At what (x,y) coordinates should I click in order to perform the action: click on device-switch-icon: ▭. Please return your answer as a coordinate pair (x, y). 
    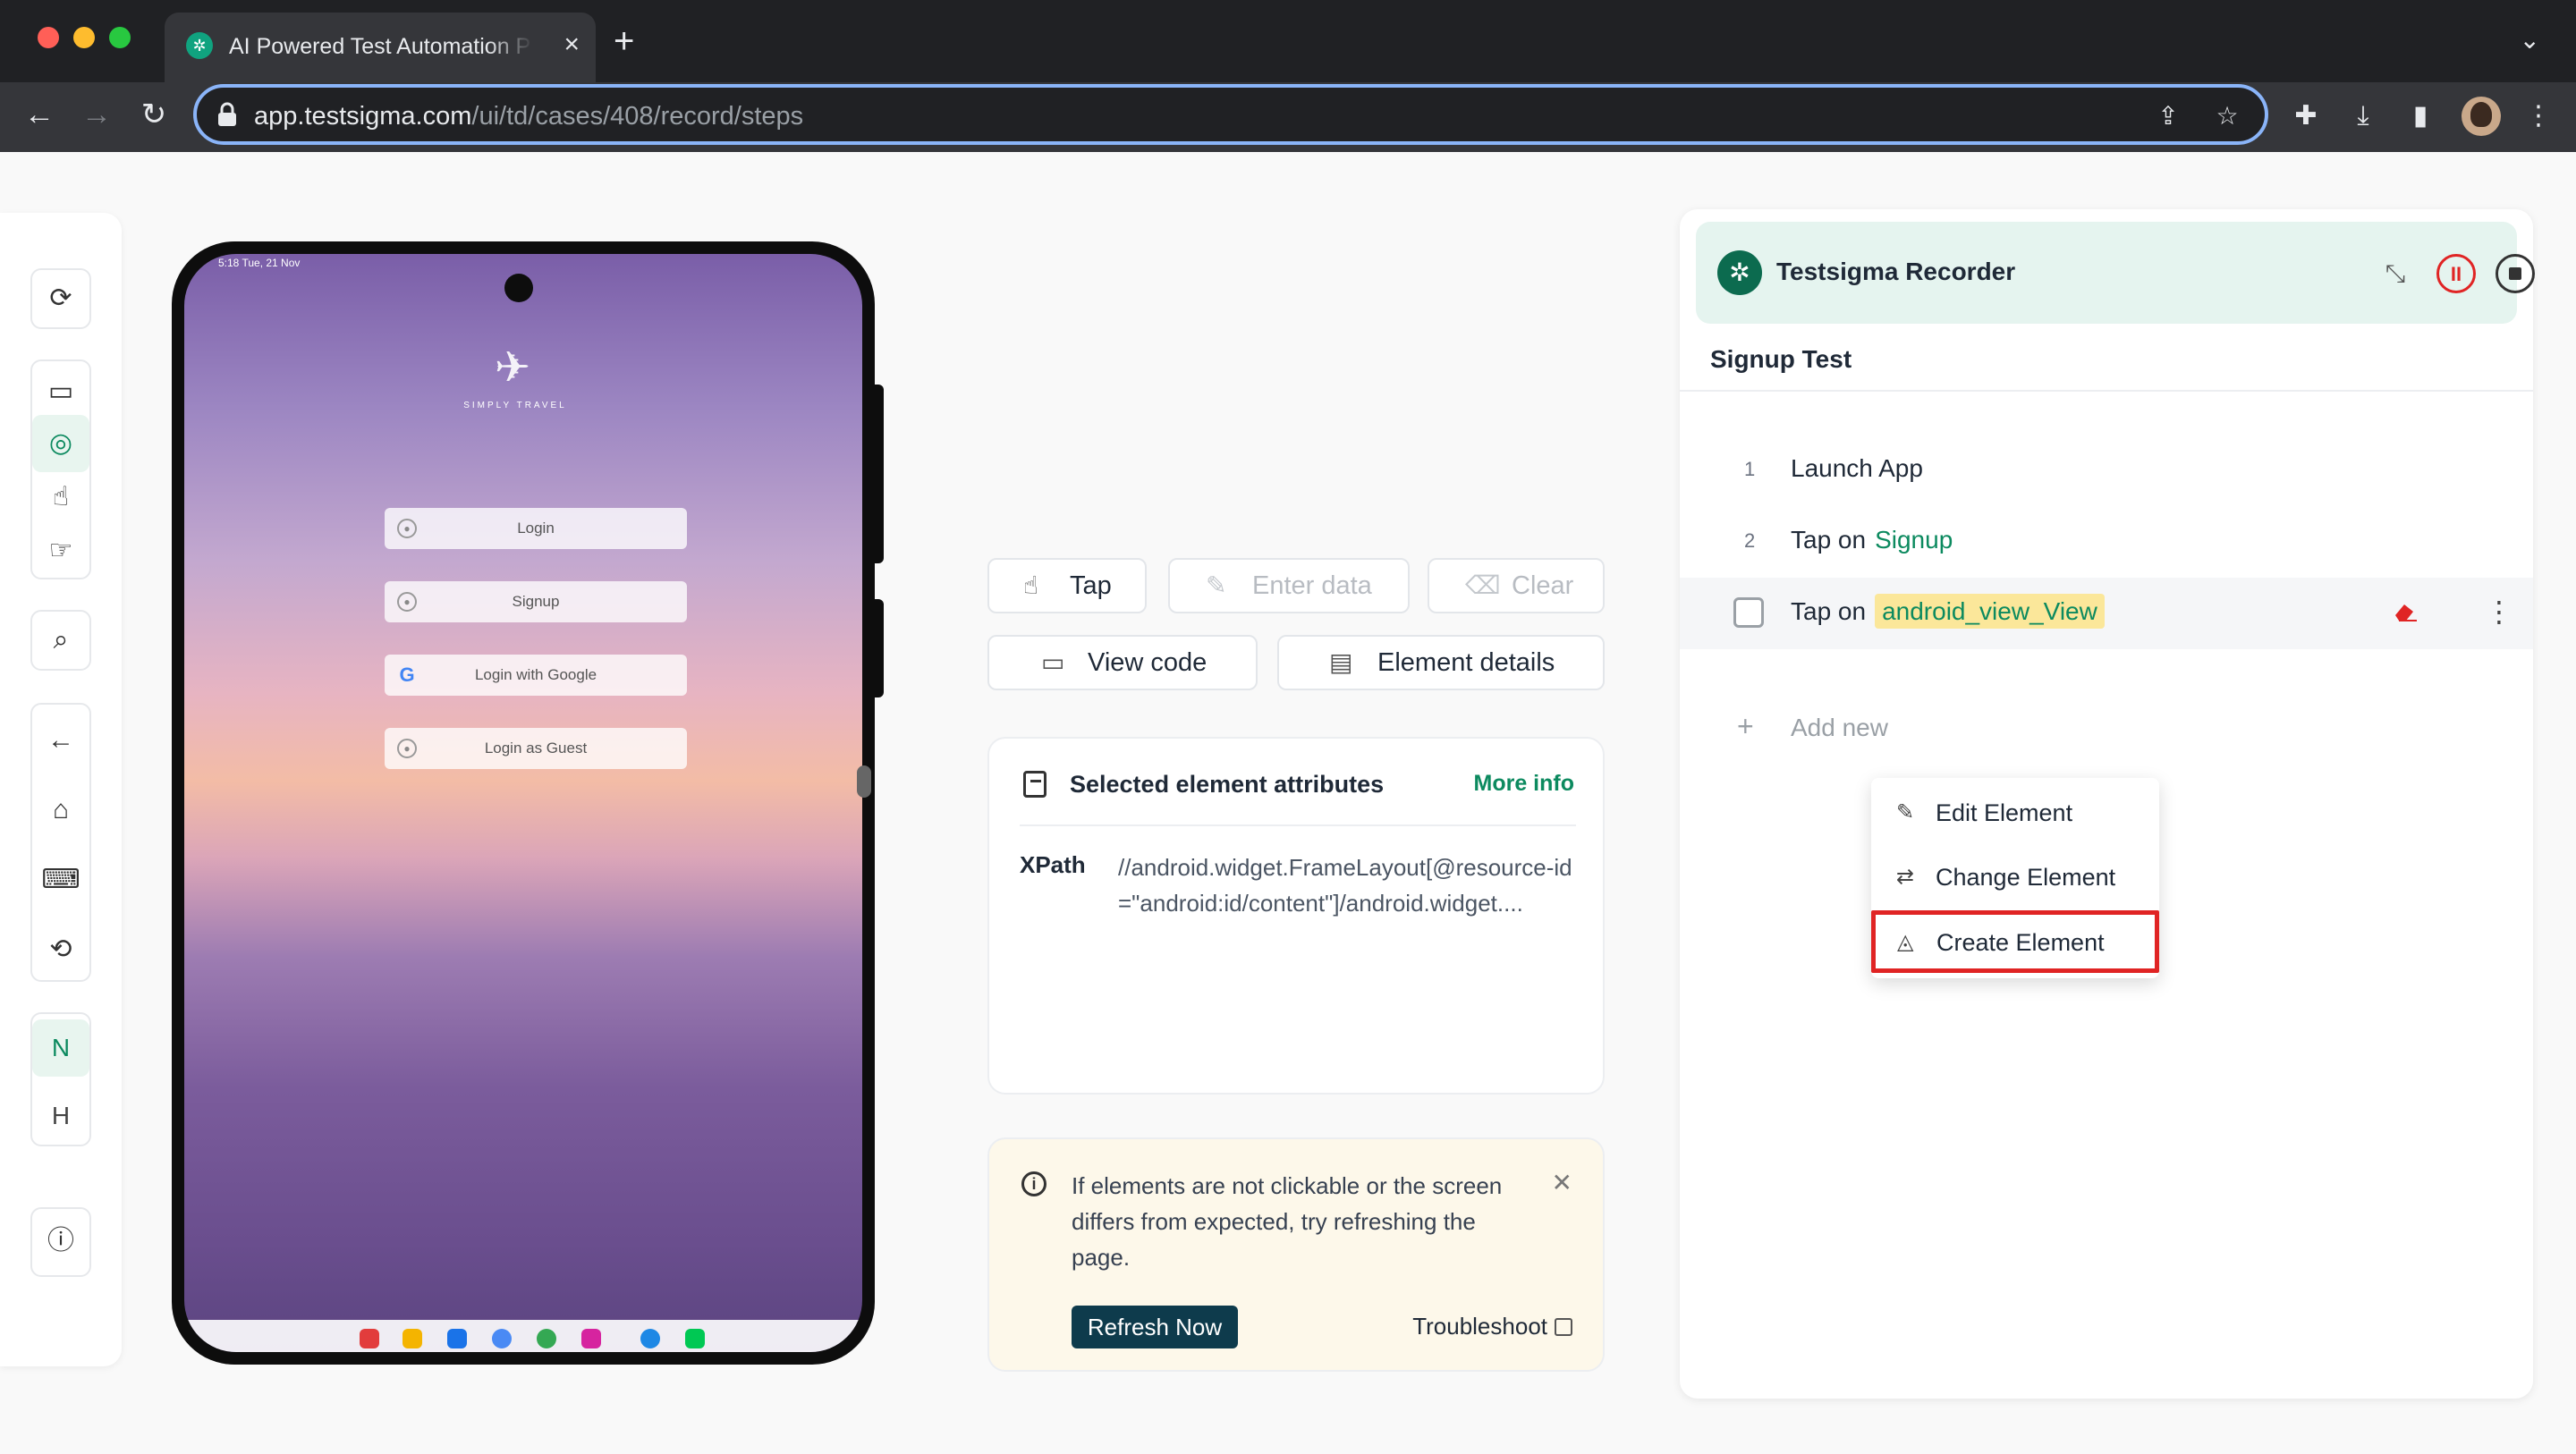
    Looking at the image, I should click on (60, 392).